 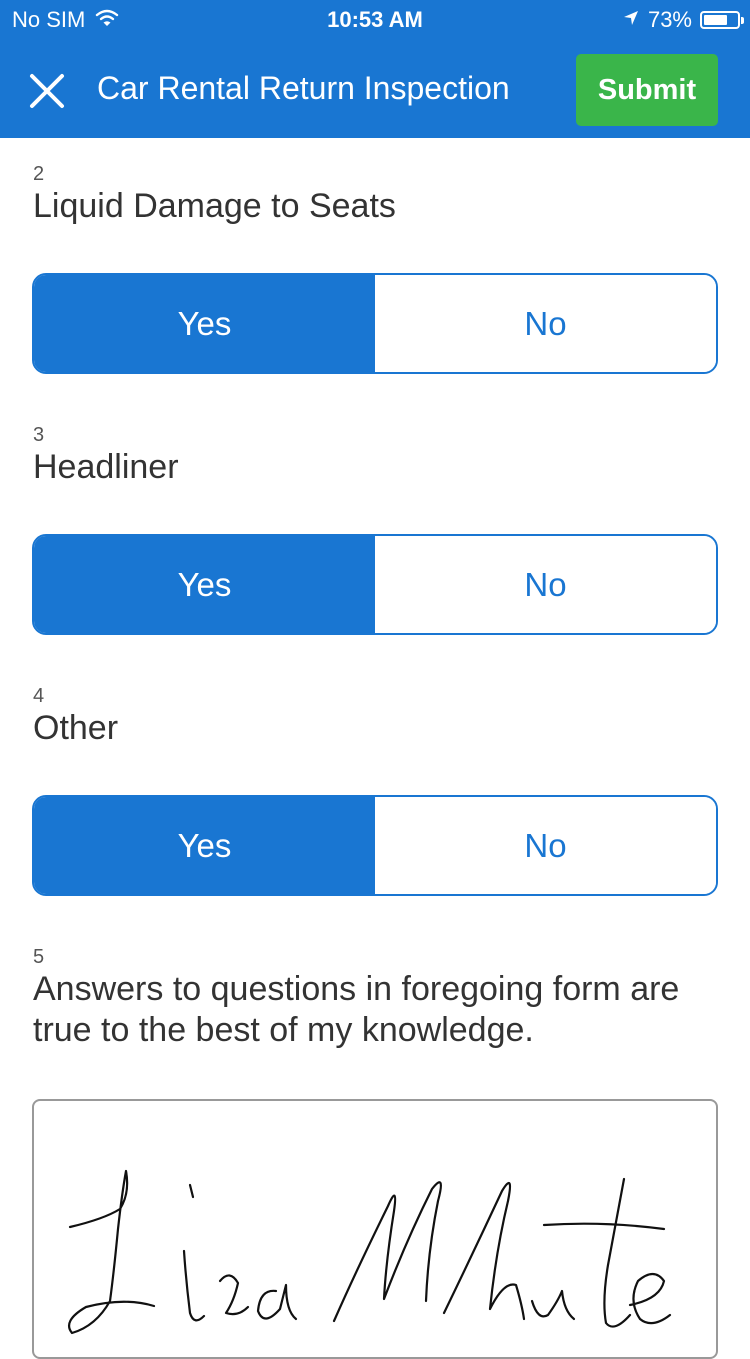 What do you see at coordinates (39, 174) in the screenshot?
I see `question-number: 2` at bounding box center [39, 174].